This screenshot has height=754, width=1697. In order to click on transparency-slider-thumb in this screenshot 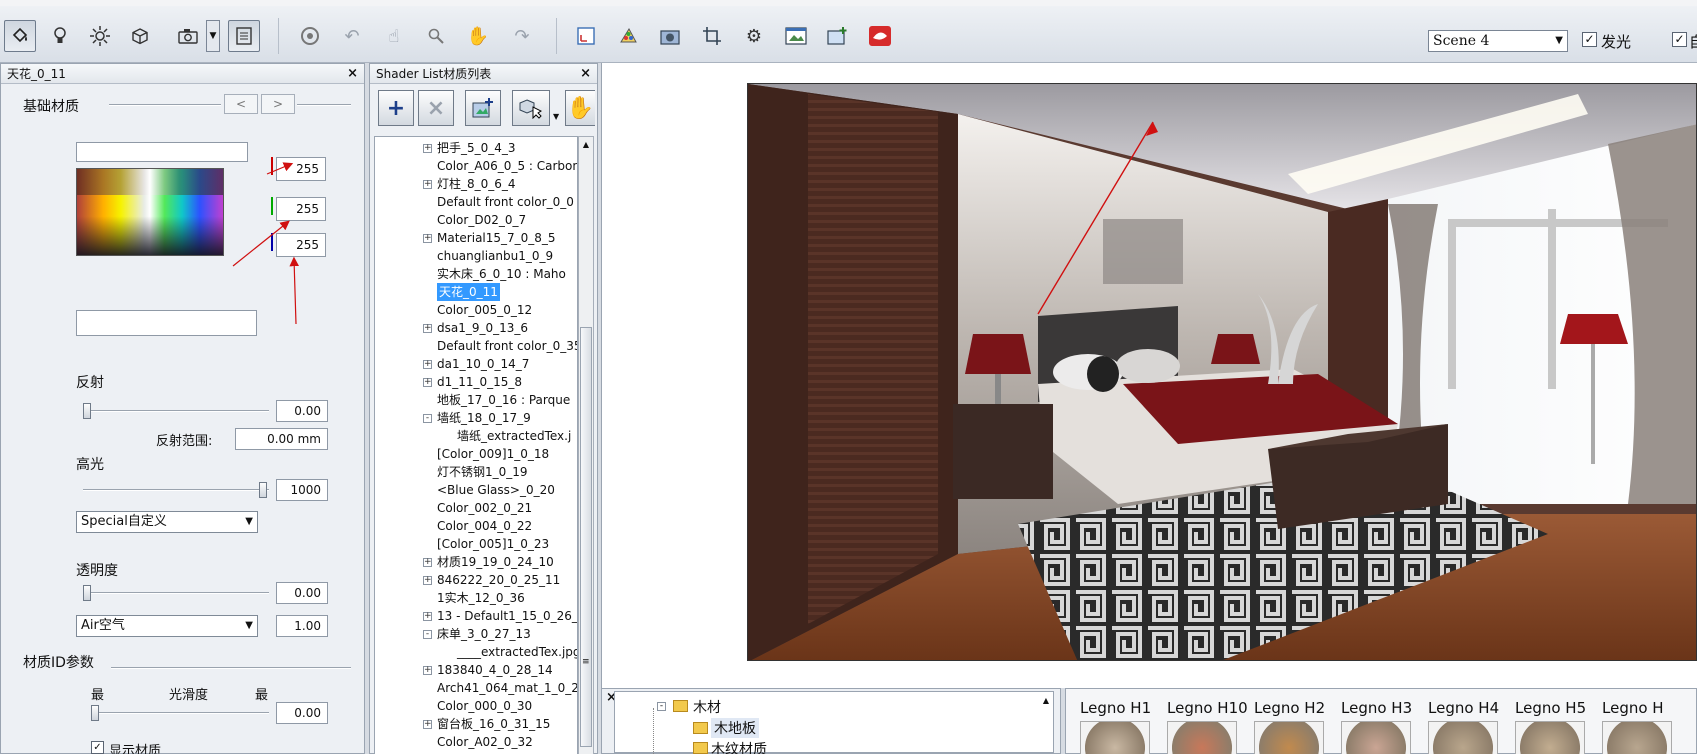, I will do `click(87, 593)`.